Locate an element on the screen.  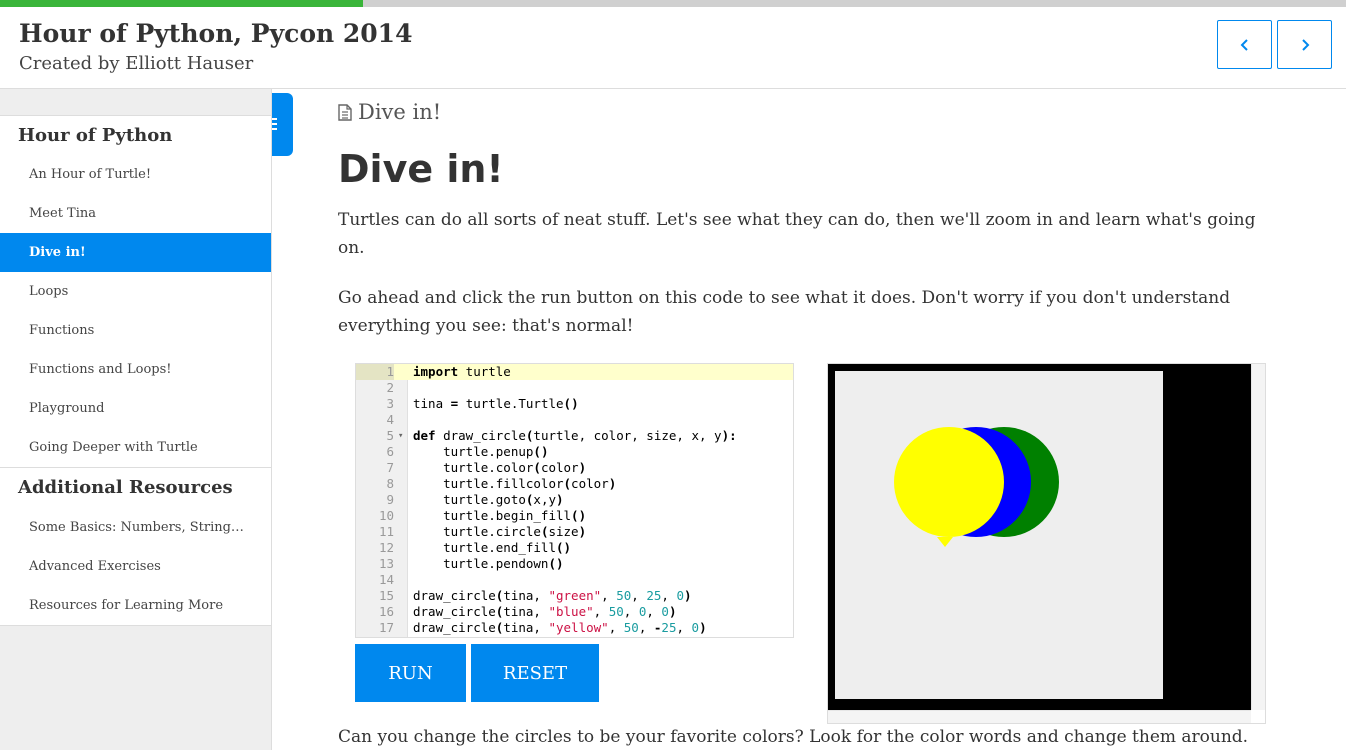
chevron-left-icon is located at coordinates (1244, 44).